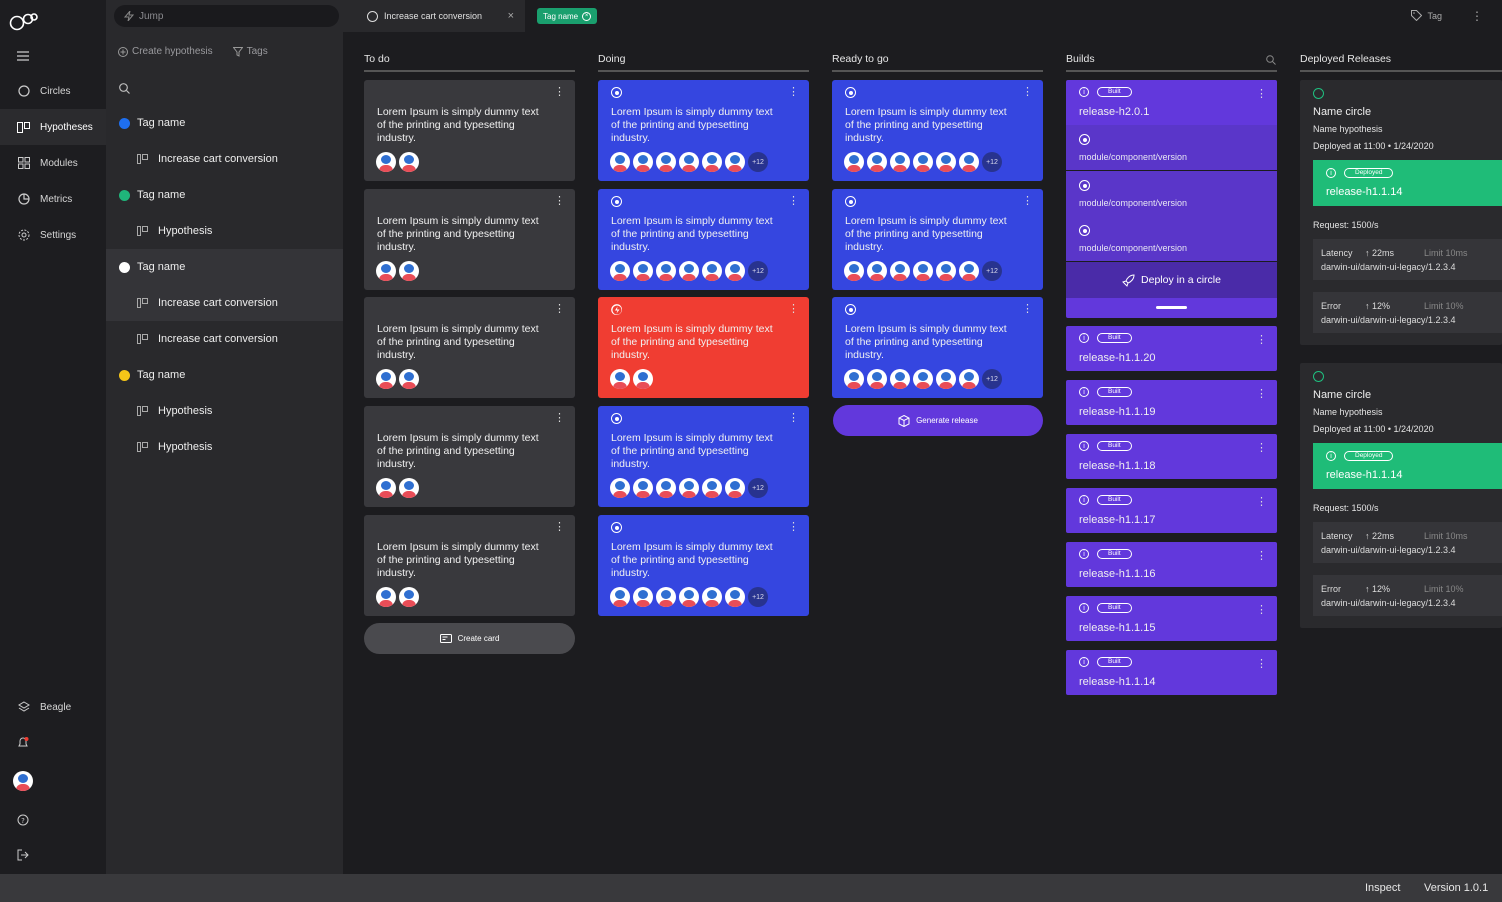 The image size is (1502, 902). What do you see at coordinates (1407, 466) in the screenshot?
I see `deployed-release-box: i Deployed release-h1.1.14` at bounding box center [1407, 466].